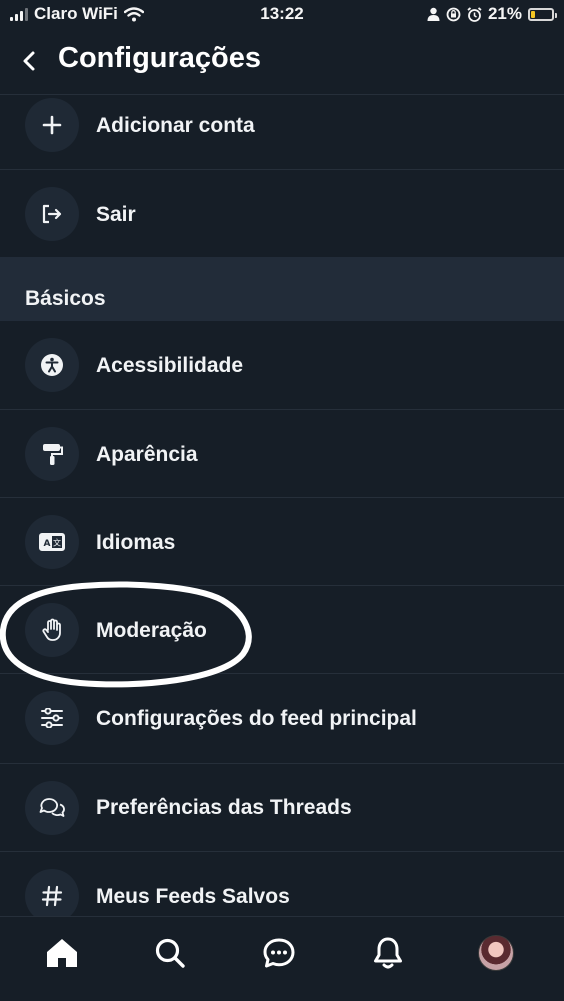 The width and height of the screenshot is (564, 1001). I want to click on back-button, so click(29, 61).